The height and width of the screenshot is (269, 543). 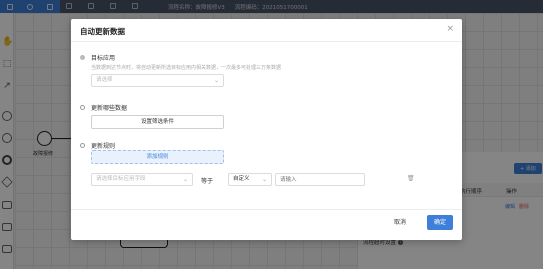 I want to click on set-filter-button: 设置筛选条件, so click(x=157, y=122).